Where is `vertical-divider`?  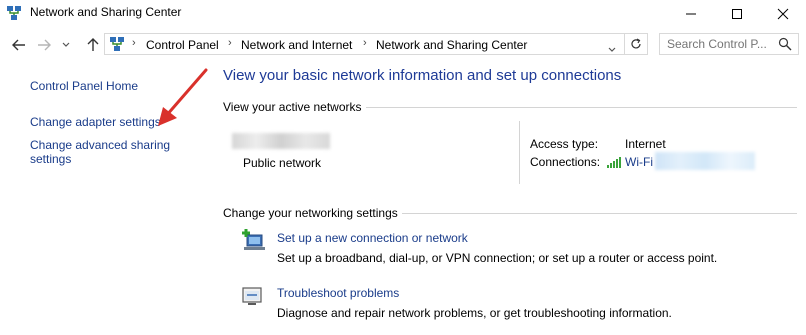
vertical-divider is located at coordinates (519, 152).